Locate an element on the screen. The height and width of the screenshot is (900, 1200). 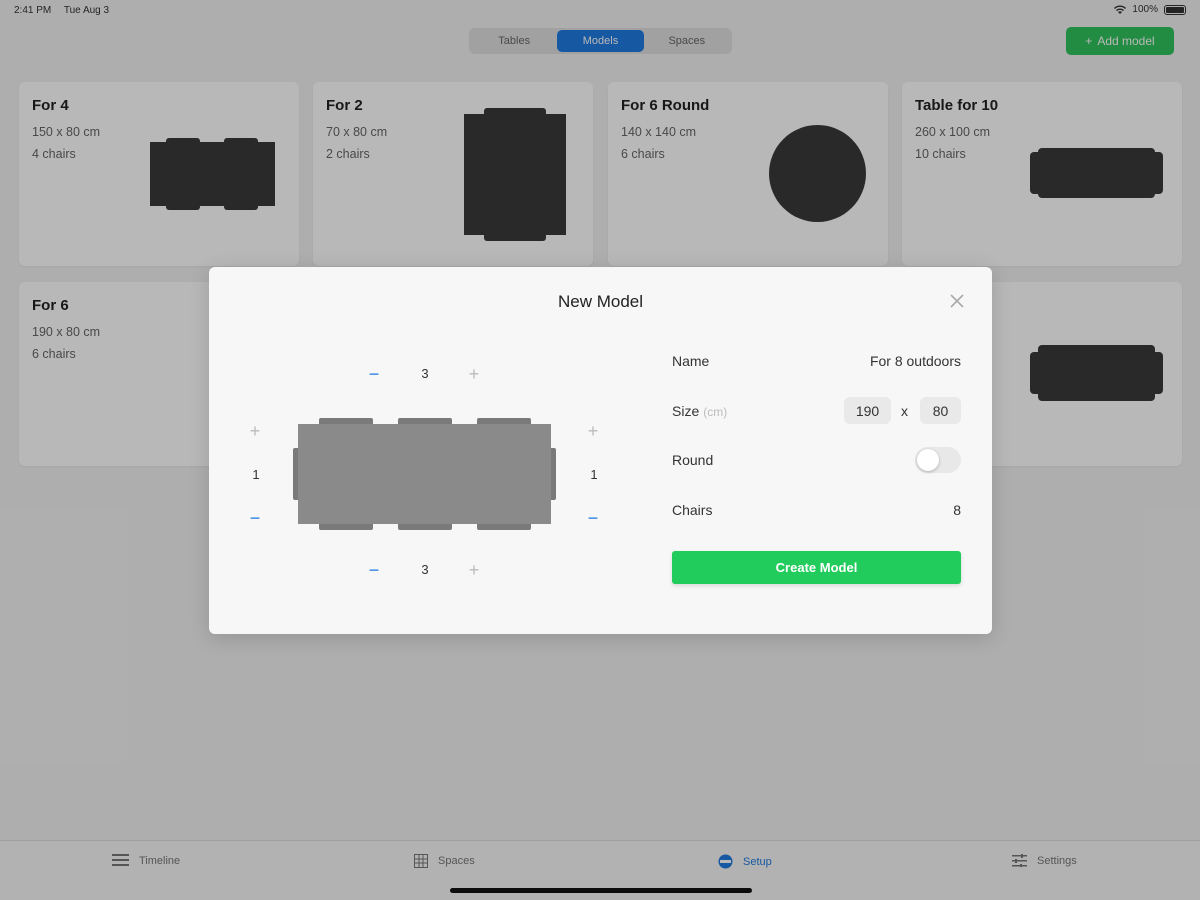
depth-field: 80 is located at coordinates (940, 410).